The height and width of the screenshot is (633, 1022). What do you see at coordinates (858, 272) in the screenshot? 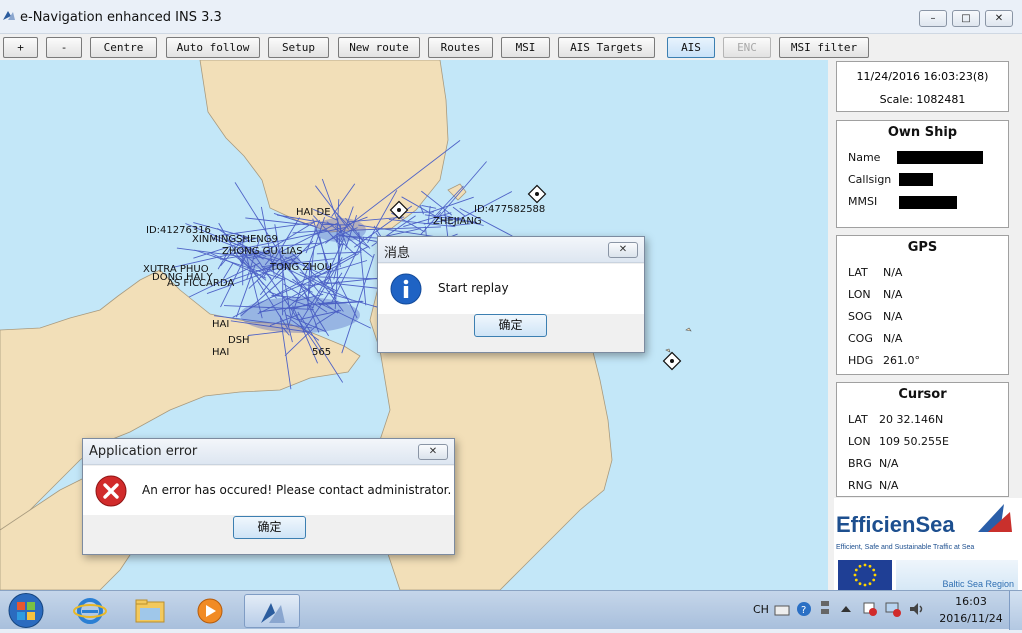
I see `gps-lat-label: LAT` at bounding box center [858, 272].